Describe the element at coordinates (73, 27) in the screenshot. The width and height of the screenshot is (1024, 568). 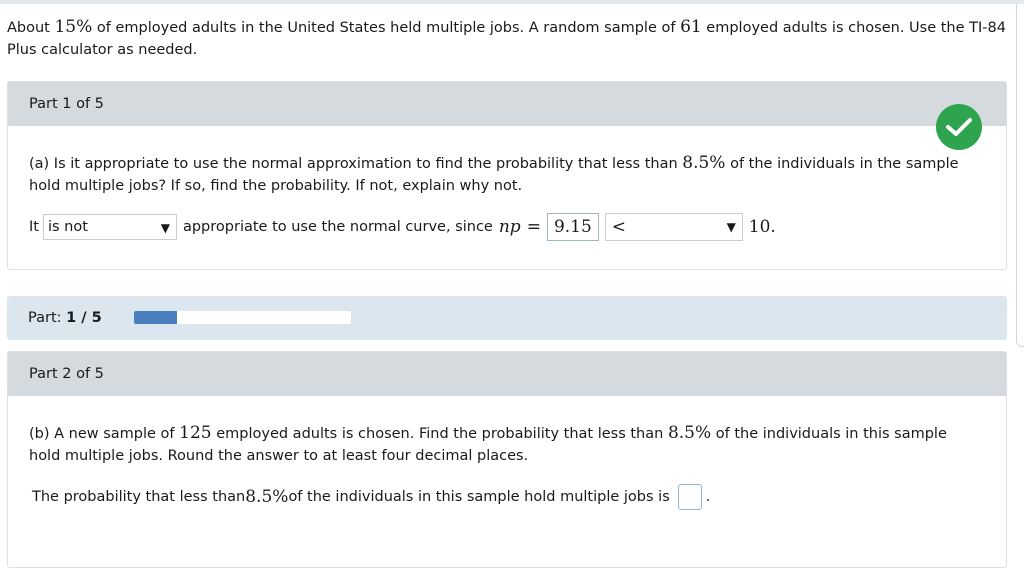
I see `intro-percent: 15%` at that location.